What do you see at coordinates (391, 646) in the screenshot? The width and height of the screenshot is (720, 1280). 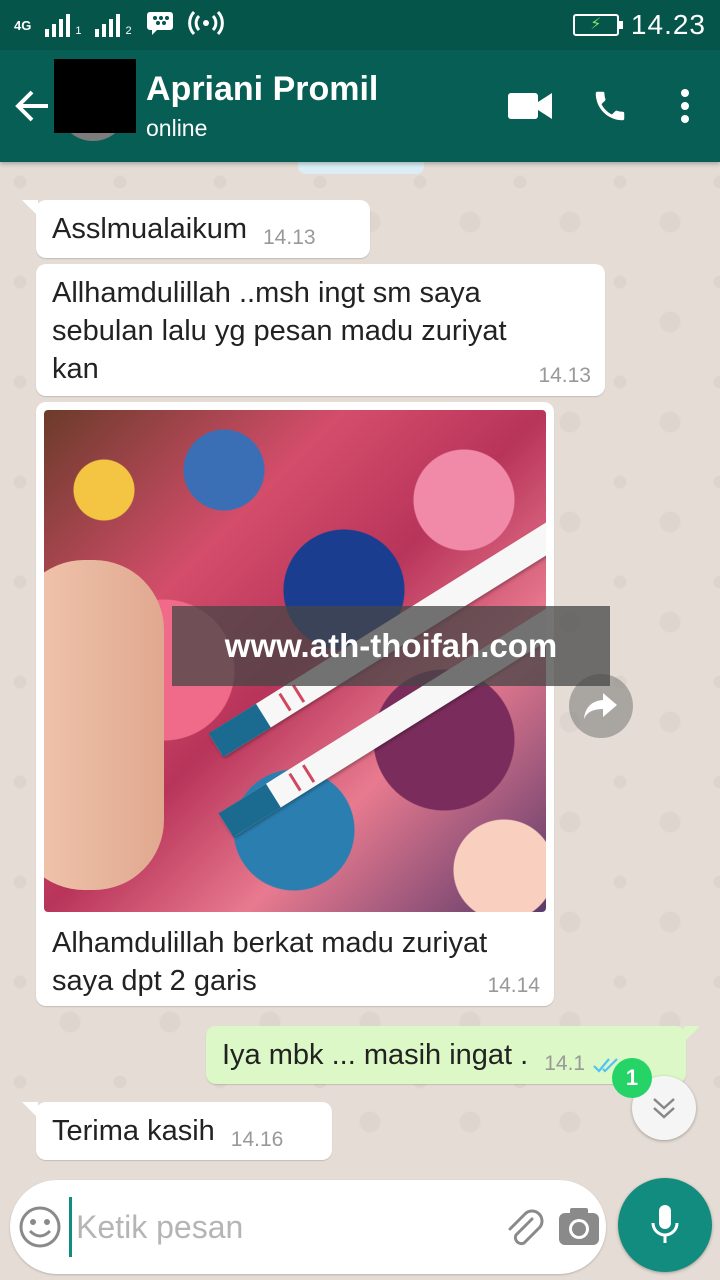 I see `watermark: www.ath-thoifah.com` at bounding box center [391, 646].